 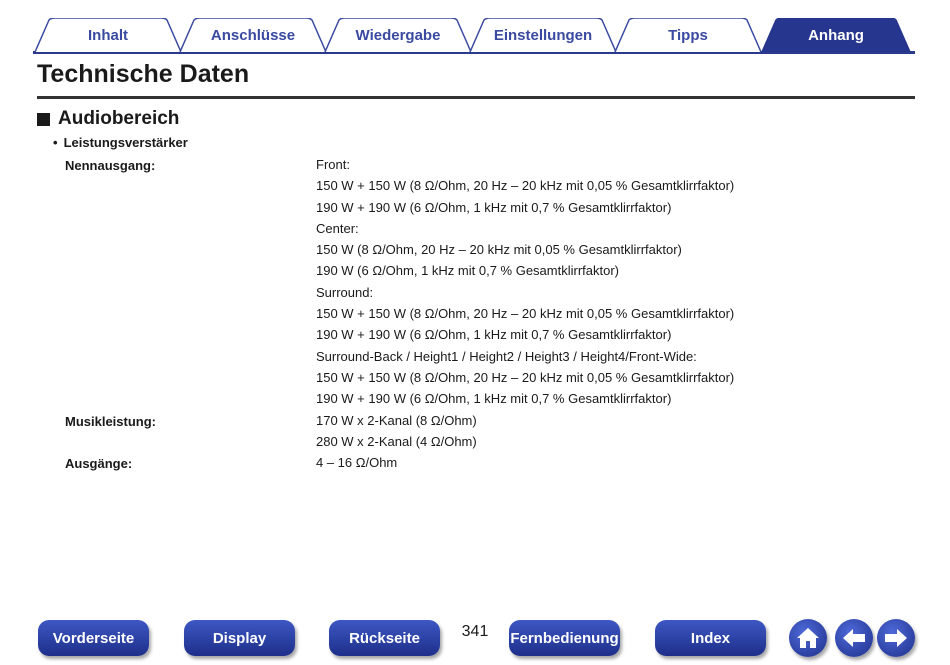 I want to click on tab-anschluesse: Anschlüsse, so click(x=253, y=35).